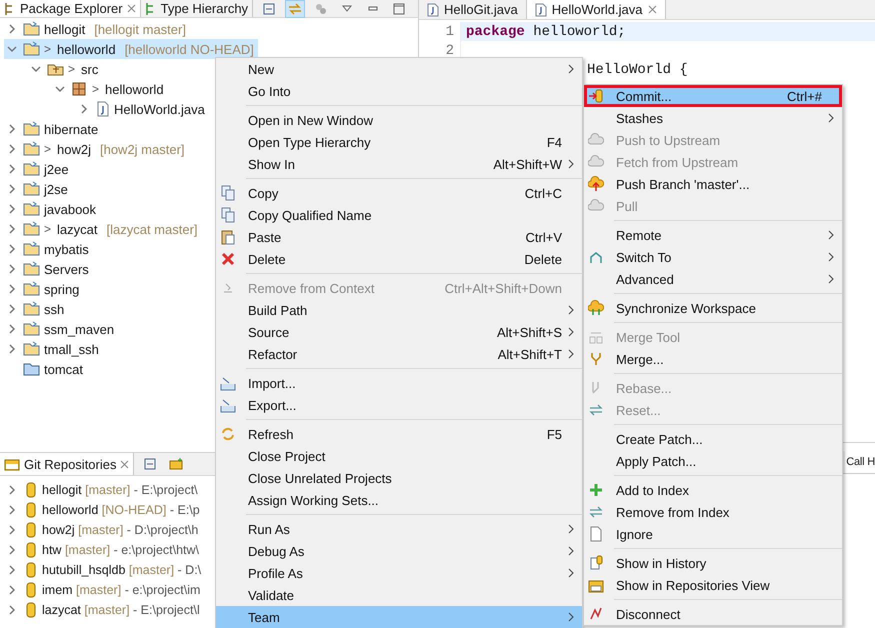 The image size is (875, 628). Describe the element at coordinates (399, 91) in the screenshot. I see `menu-item: Go Into` at that location.